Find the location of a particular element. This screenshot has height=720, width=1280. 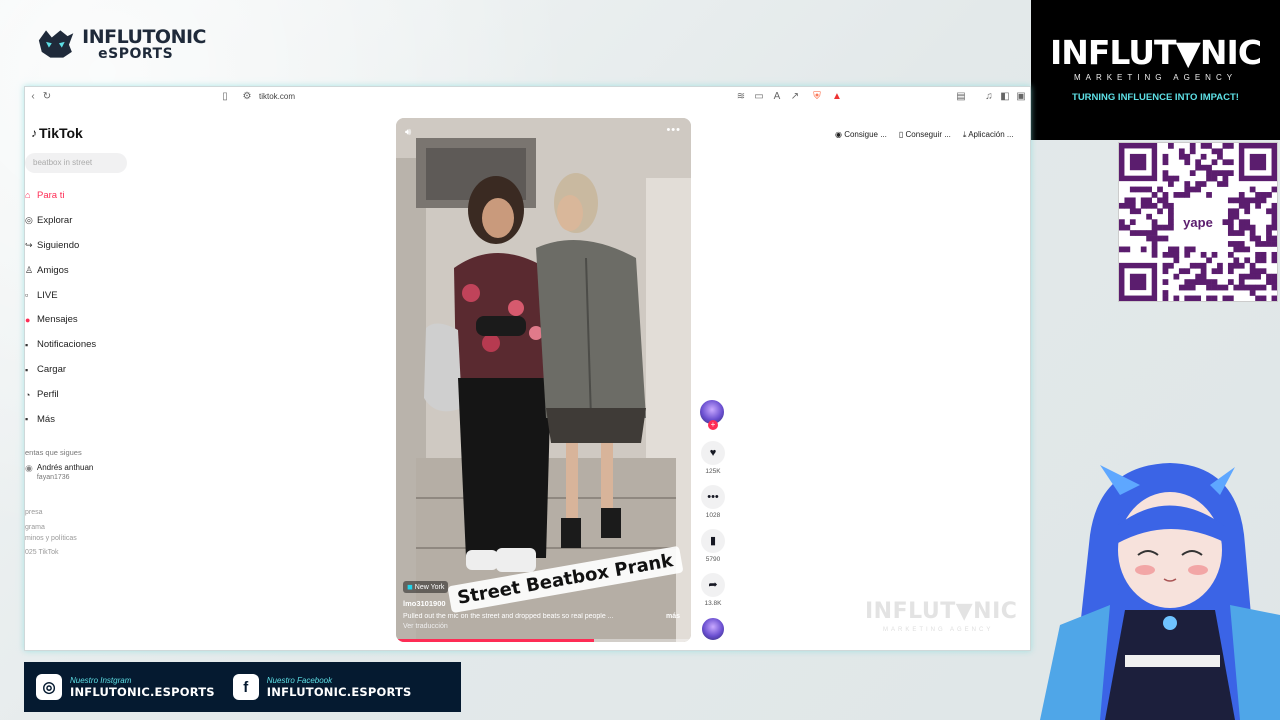

wallet-icon: ▣ is located at coordinates (1021, 97).